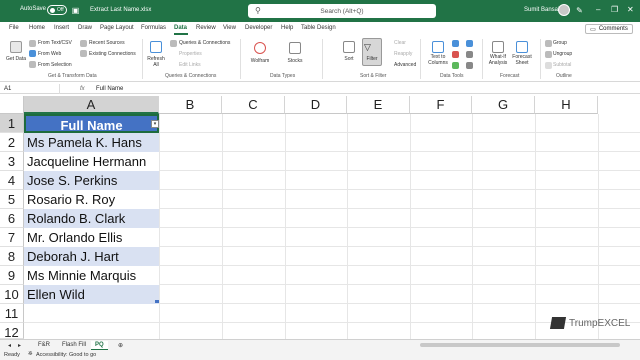  I want to click on avatar, so click(564, 10).